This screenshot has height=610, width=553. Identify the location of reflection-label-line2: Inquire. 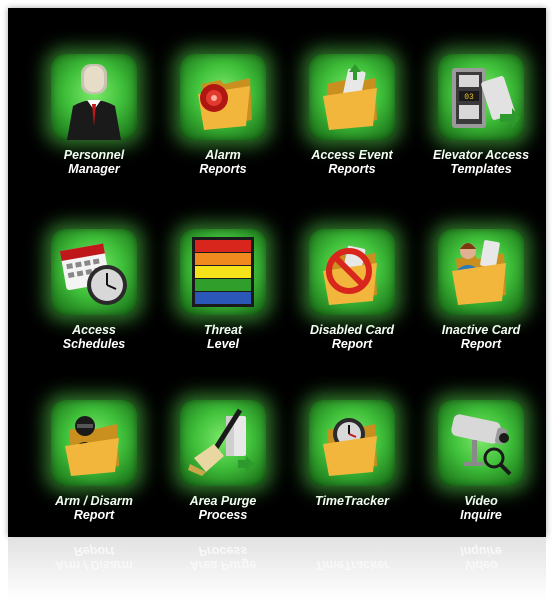
(481, 551).